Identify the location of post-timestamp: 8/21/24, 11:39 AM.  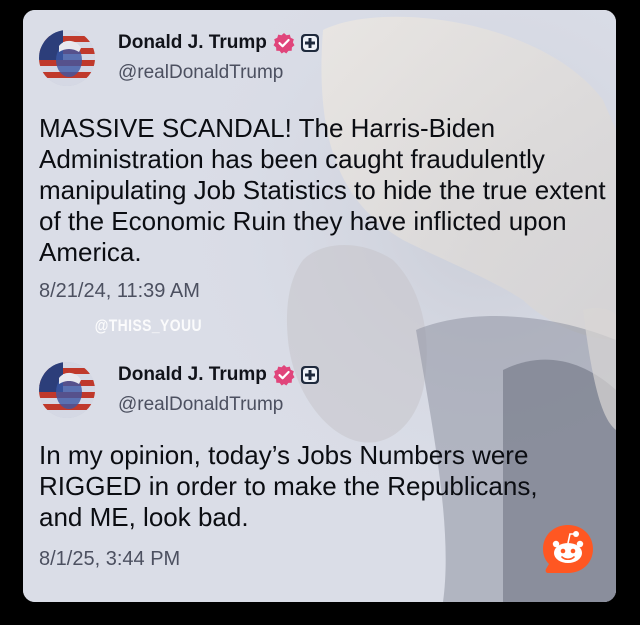
(119, 291).